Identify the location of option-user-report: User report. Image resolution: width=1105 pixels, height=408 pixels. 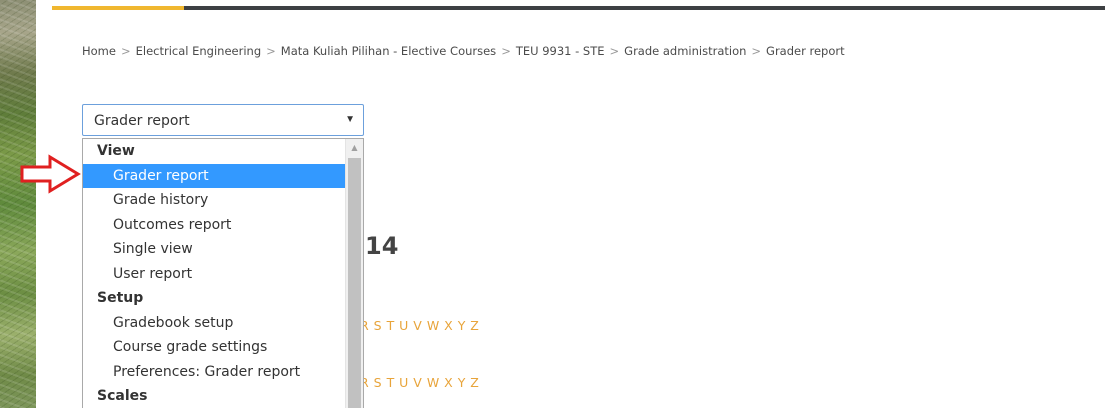
(214, 274).